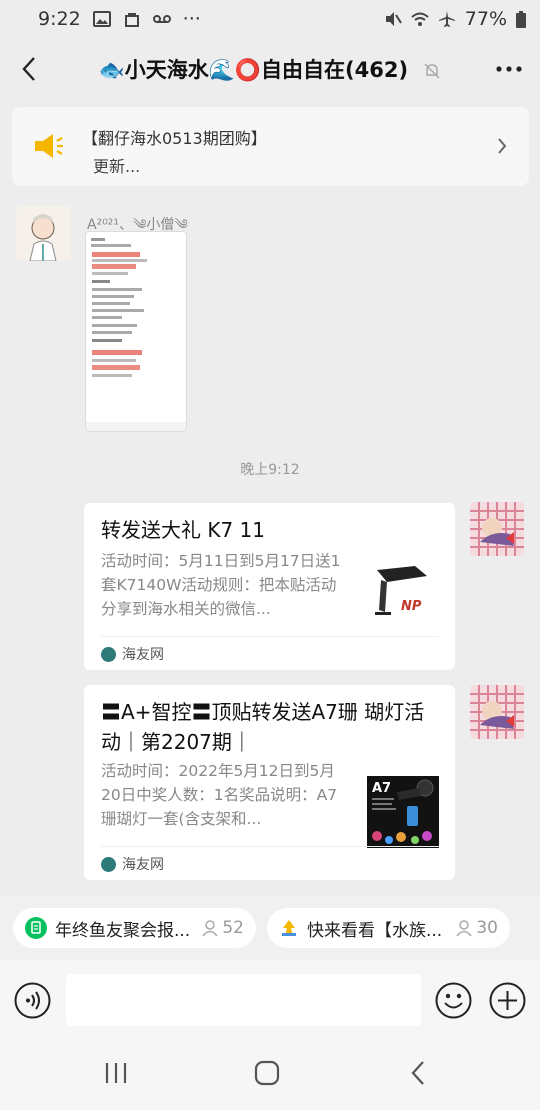  Describe the element at coordinates (263, 727) in the screenshot. I see `card-title: 〓A+智控〓顶贴转发送A7珊 瑚灯活动｜第2207期｜` at that location.